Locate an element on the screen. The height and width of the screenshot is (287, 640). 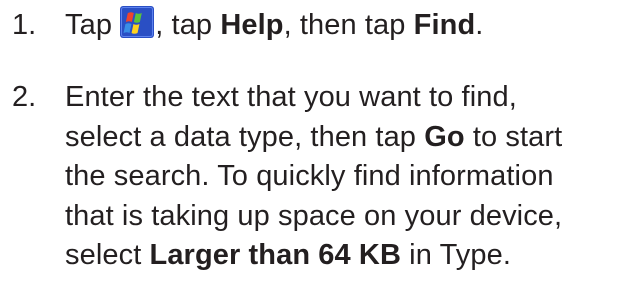
step-2-line-5: select Larger than 64 KB in Type. is located at coordinates (352, 256).